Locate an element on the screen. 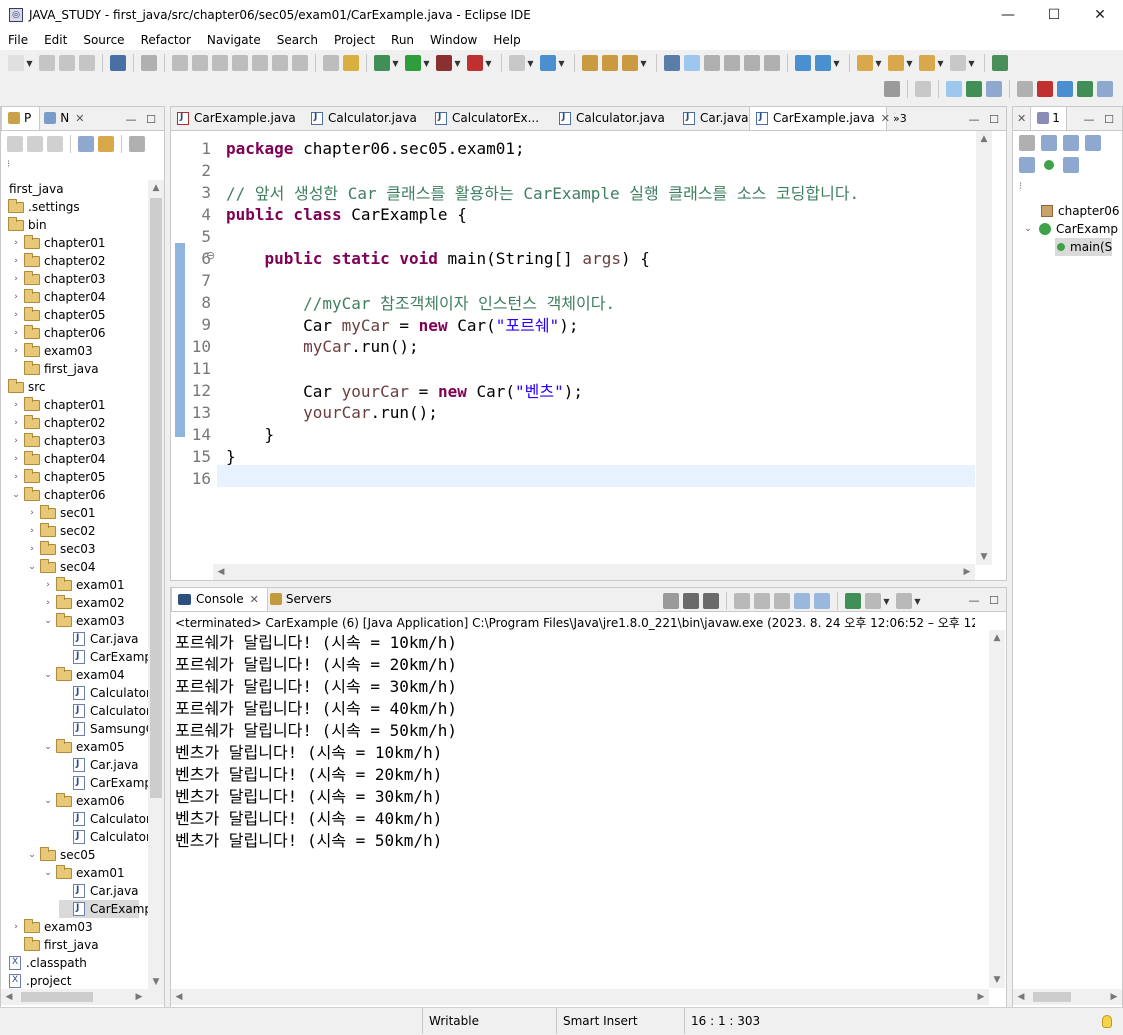 The height and width of the screenshot is (1035, 1123). tree-item: › chapter02 is located at coordinates (58, 261).